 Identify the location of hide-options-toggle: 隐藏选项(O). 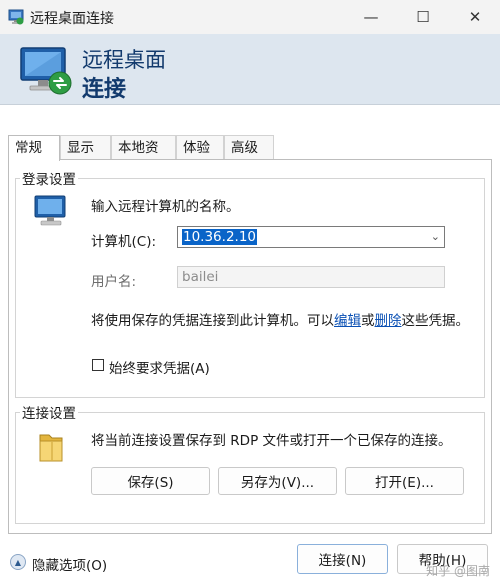
(69, 564).